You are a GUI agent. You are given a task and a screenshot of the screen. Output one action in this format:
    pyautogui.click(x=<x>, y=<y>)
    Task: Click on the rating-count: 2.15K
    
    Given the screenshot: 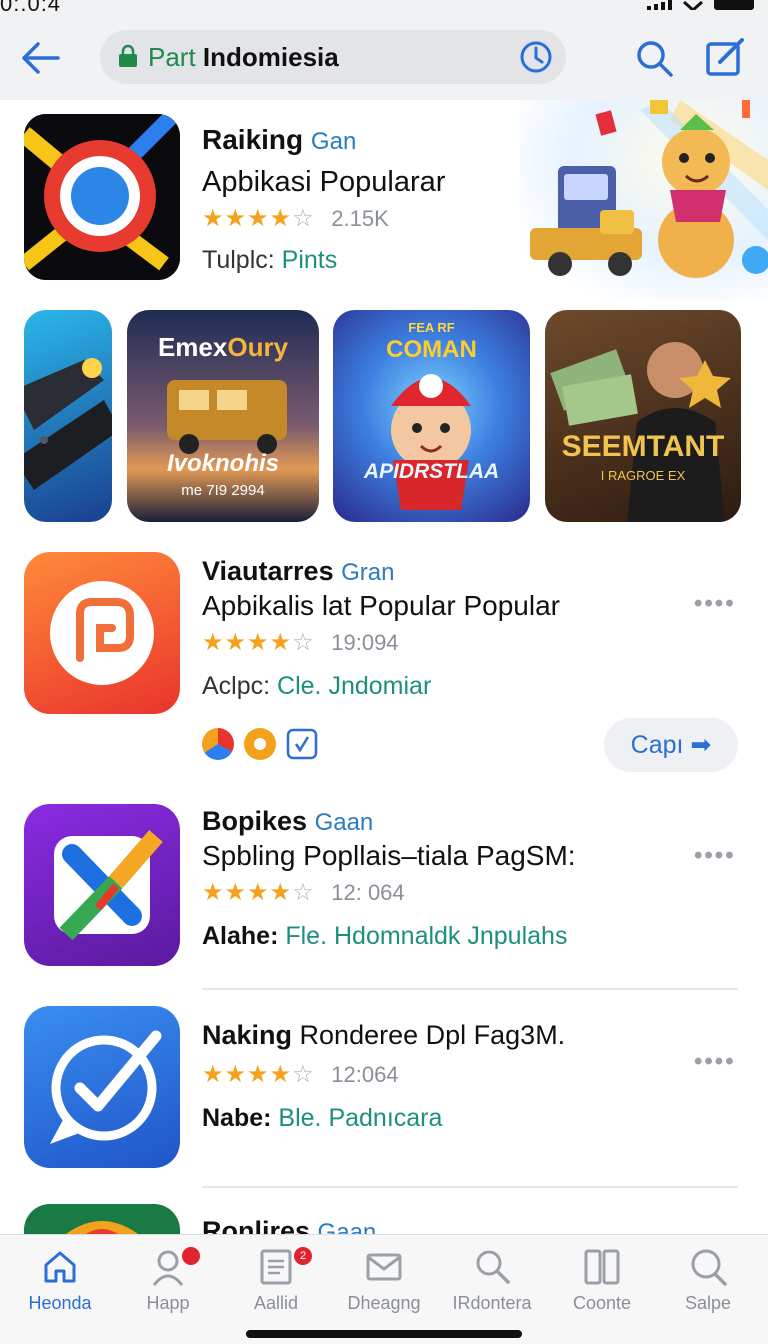 What is the action you would take?
    pyautogui.click(x=360, y=218)
    